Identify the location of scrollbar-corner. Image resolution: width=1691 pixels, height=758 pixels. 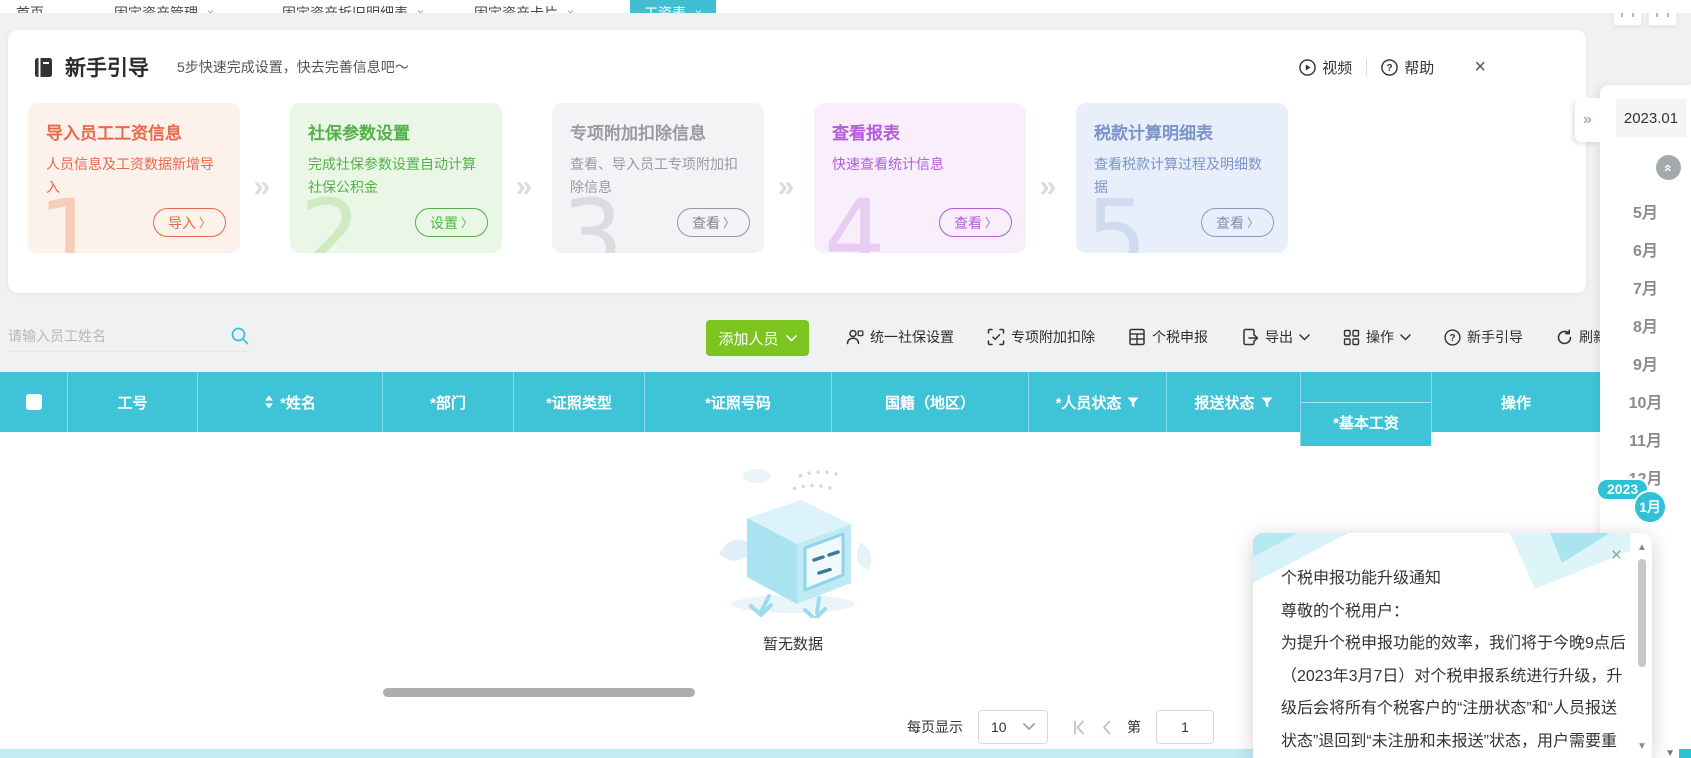
(1685, 753).